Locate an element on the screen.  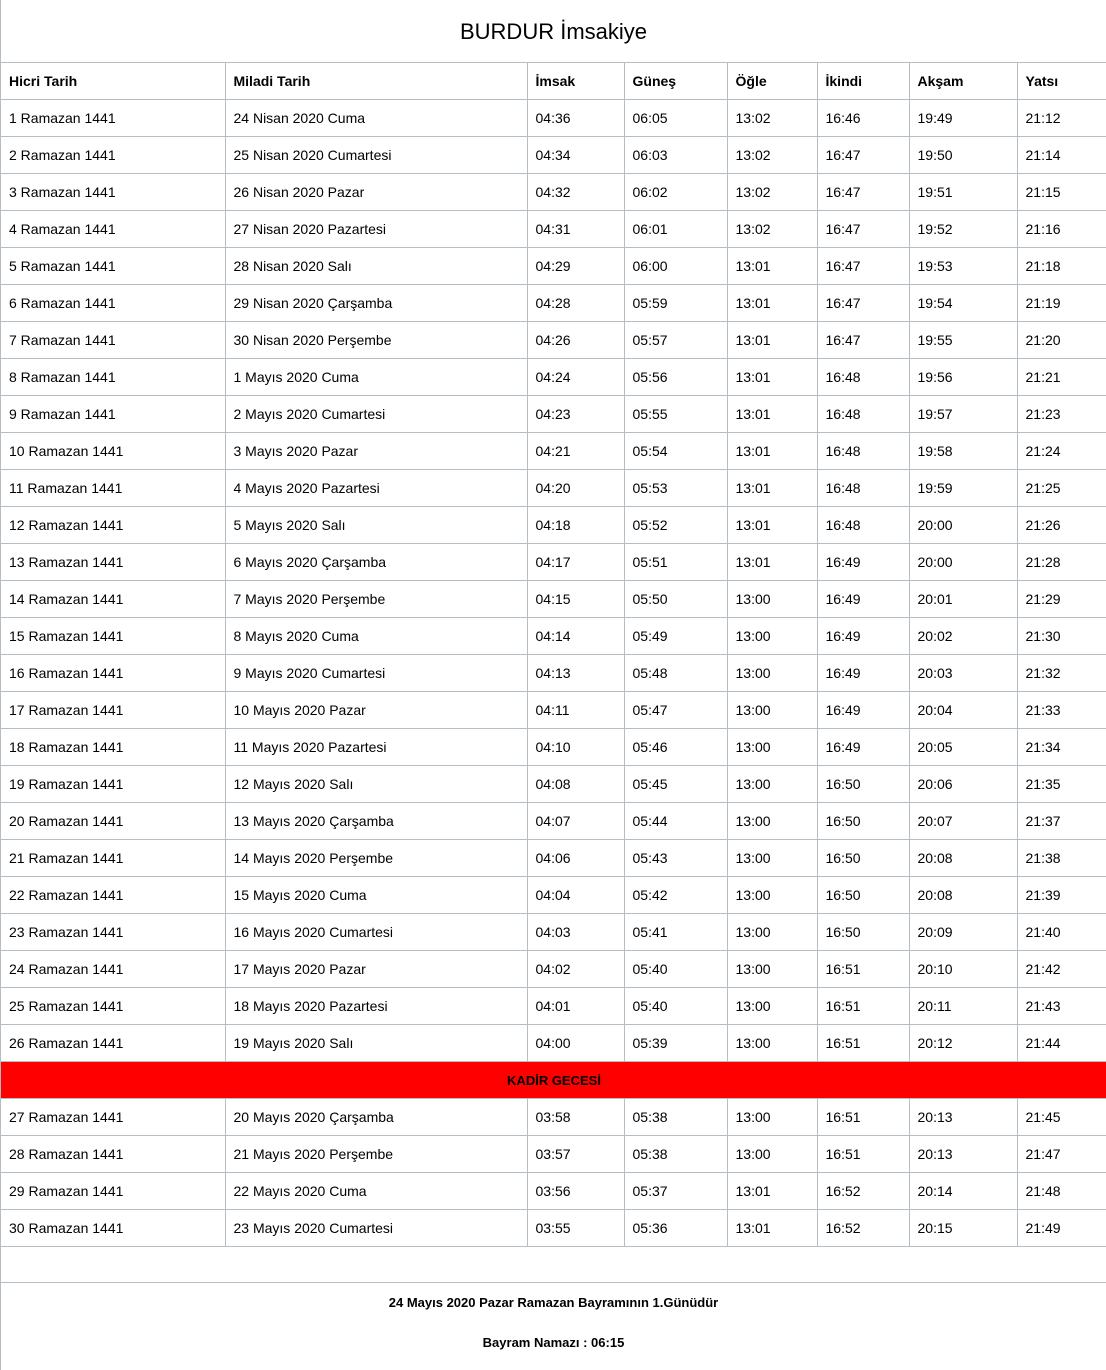
hicri-tarih-cell: 2 Ramazan 1441 is located at coordinates (113, 155).